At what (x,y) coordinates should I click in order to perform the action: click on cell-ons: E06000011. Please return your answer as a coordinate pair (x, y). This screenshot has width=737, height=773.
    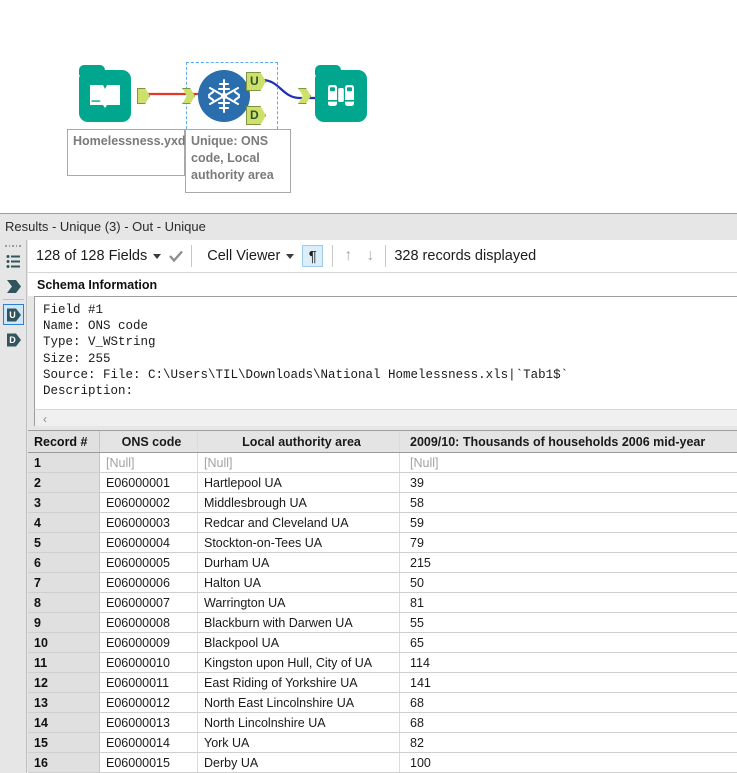
    Looking at the image, I should click on (149, 682).